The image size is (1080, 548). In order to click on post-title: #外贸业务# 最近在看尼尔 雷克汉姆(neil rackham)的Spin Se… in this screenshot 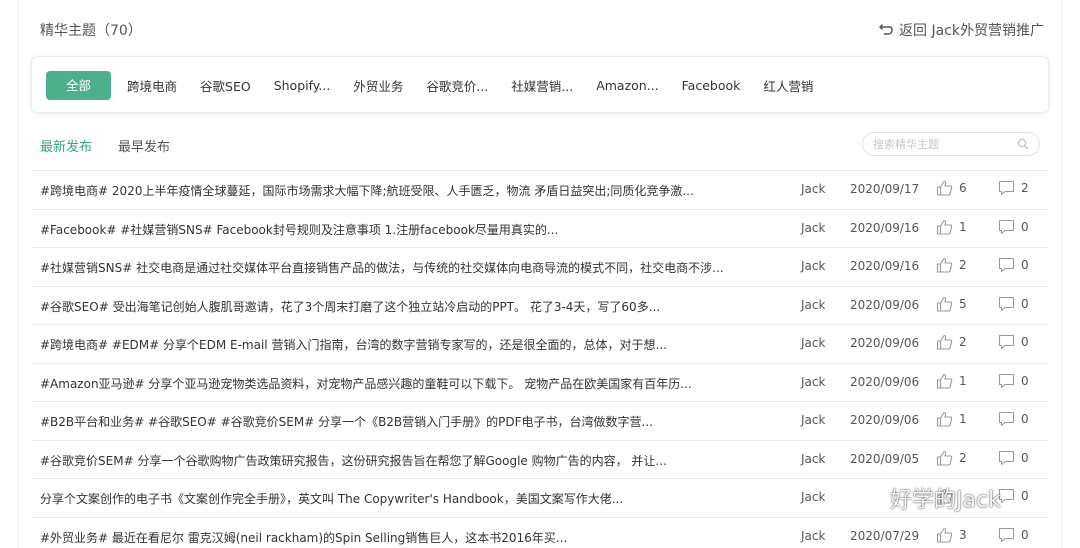, I will do `click(400, 537)`.